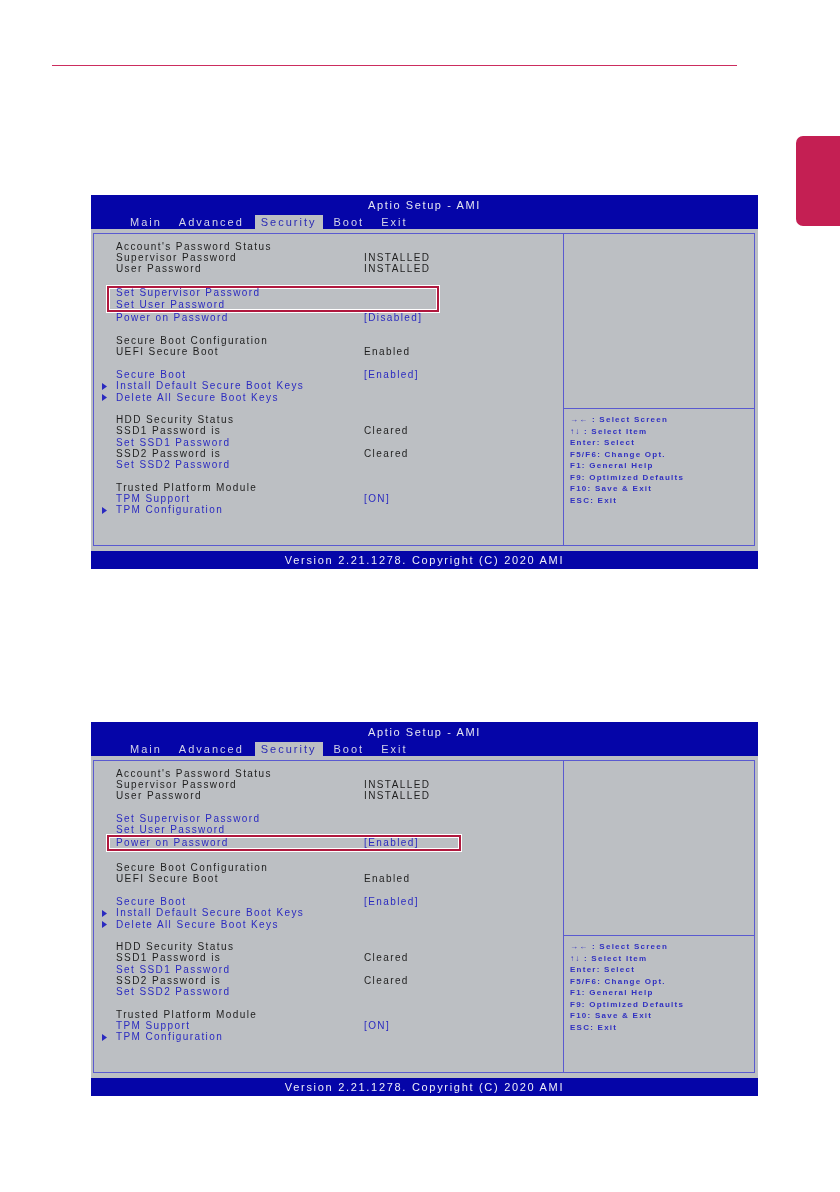  I want to click on option-value: [Disabled], so click(393, 318).